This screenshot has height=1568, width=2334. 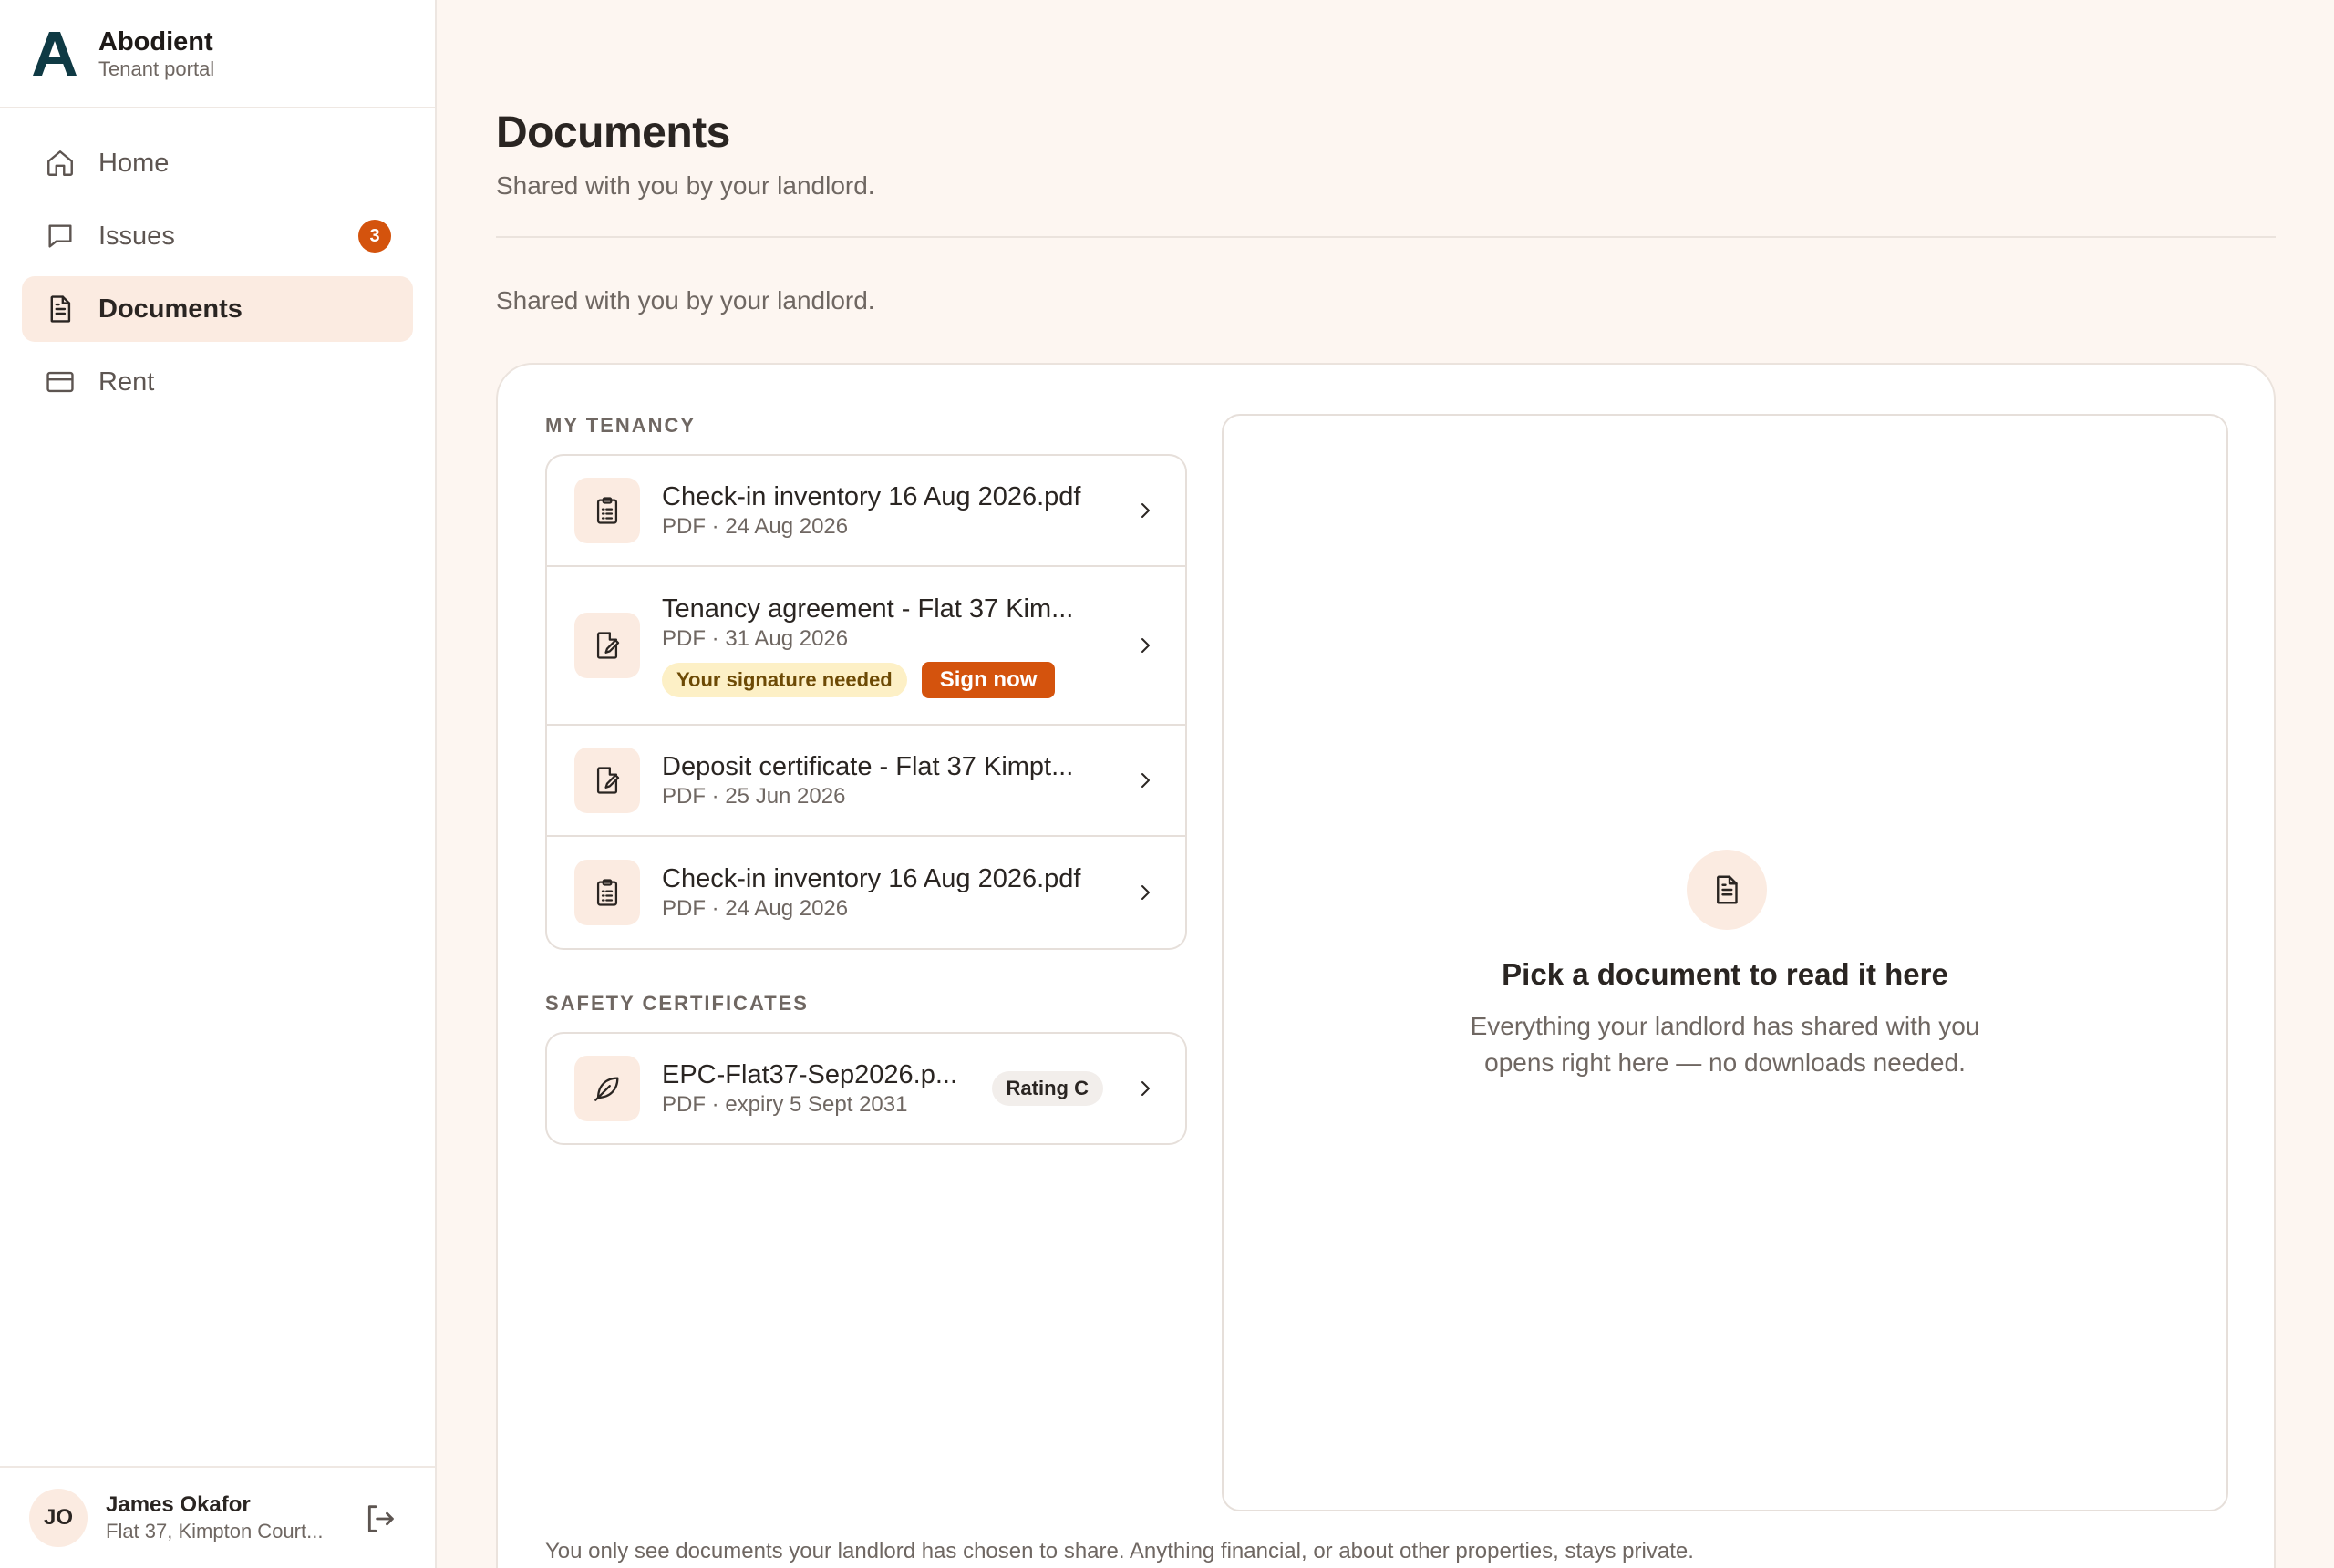 I want to click on epc-rating-badge: Rating C, so click(x=1047, y=1088).